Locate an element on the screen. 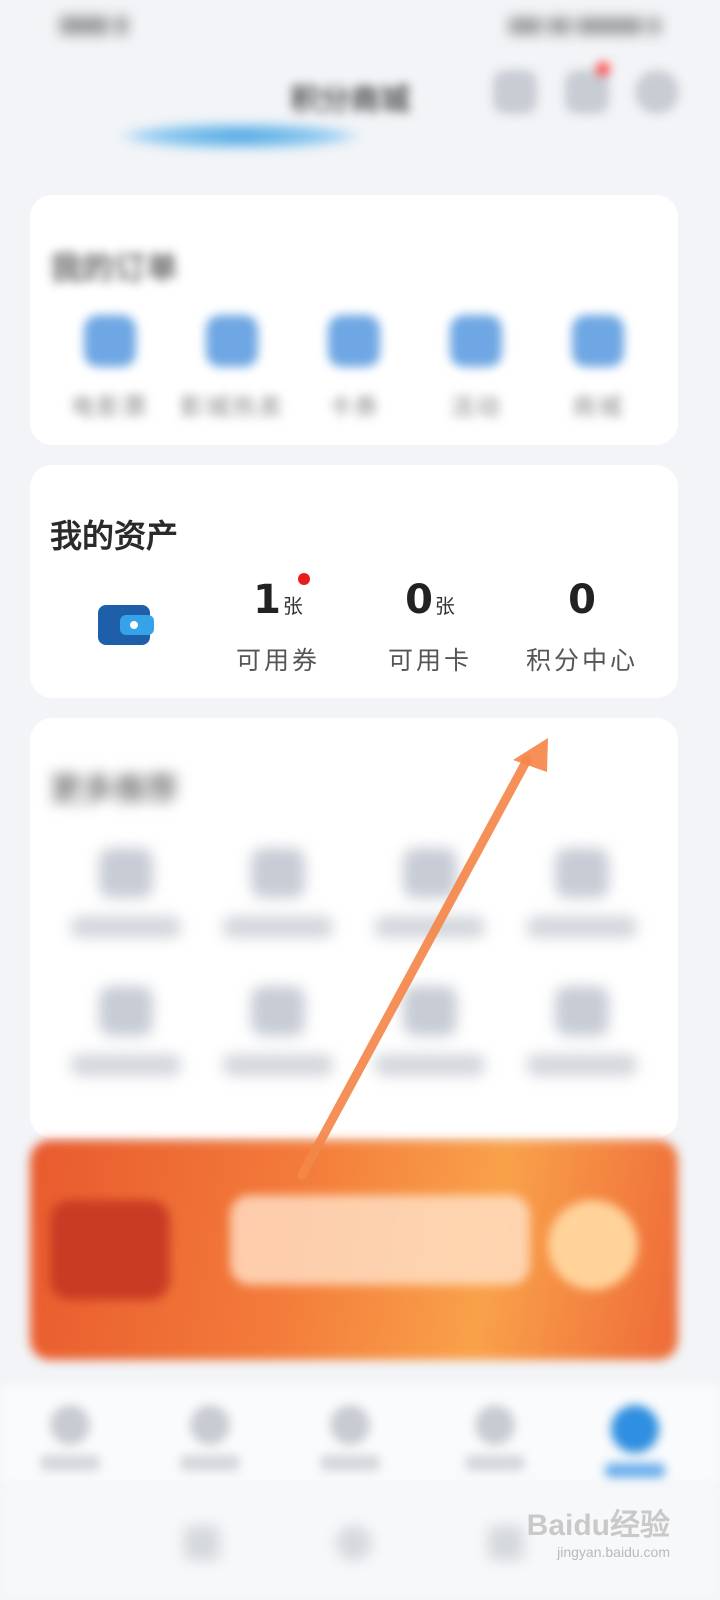  home-icon is located at coordinates (70, 1425).